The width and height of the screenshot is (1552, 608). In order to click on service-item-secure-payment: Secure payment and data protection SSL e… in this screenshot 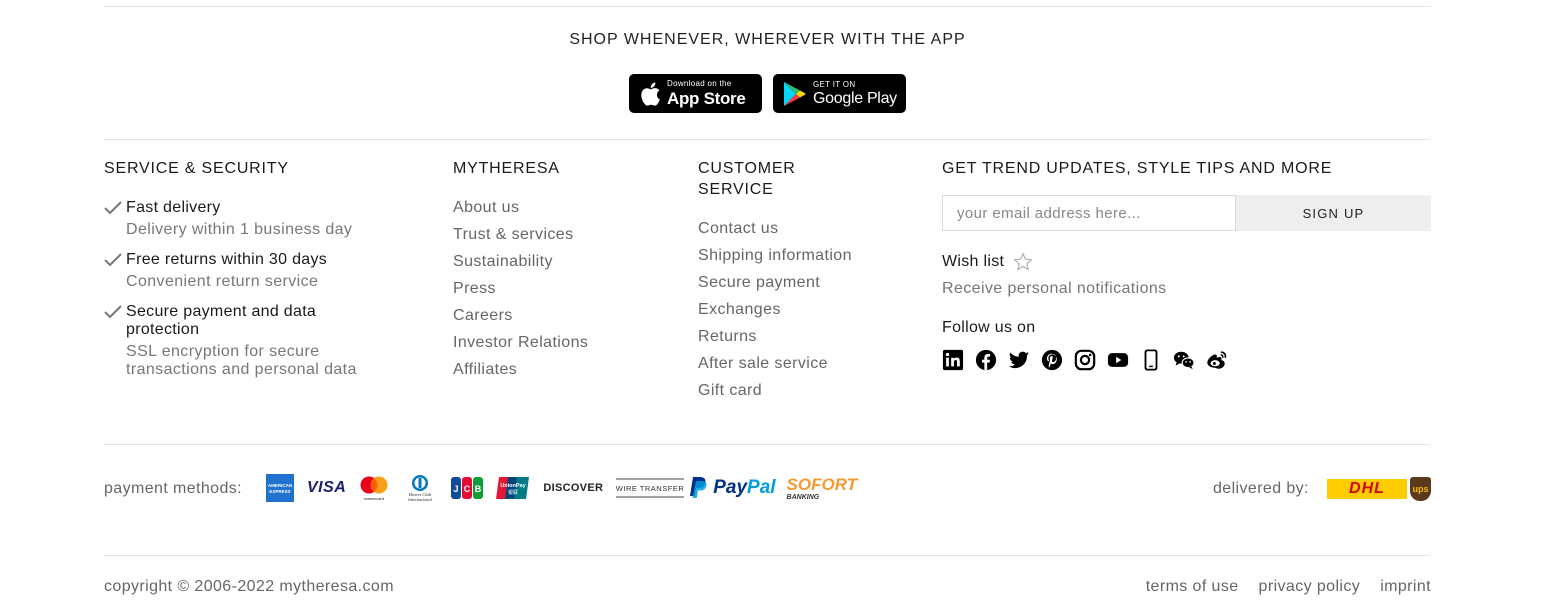, I will do `click(242, 341)`.